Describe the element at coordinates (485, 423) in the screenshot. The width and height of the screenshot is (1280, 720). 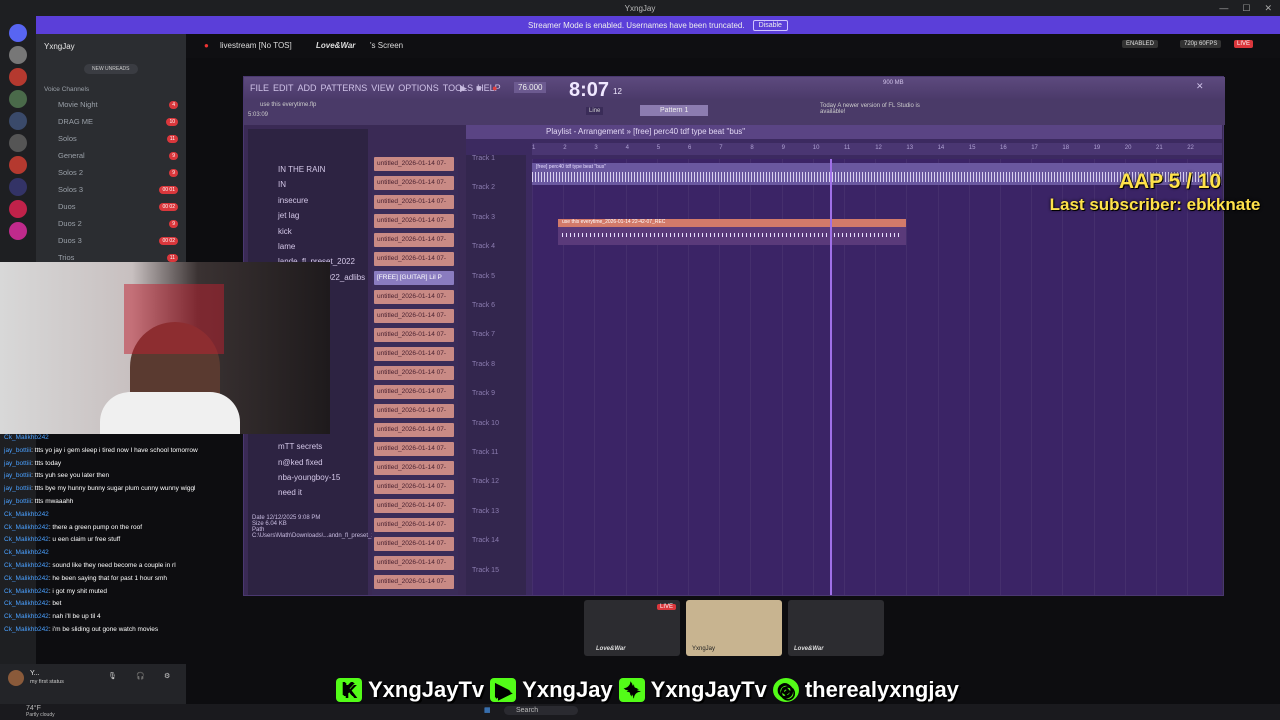
I see `track-header: Track 10` at that location.